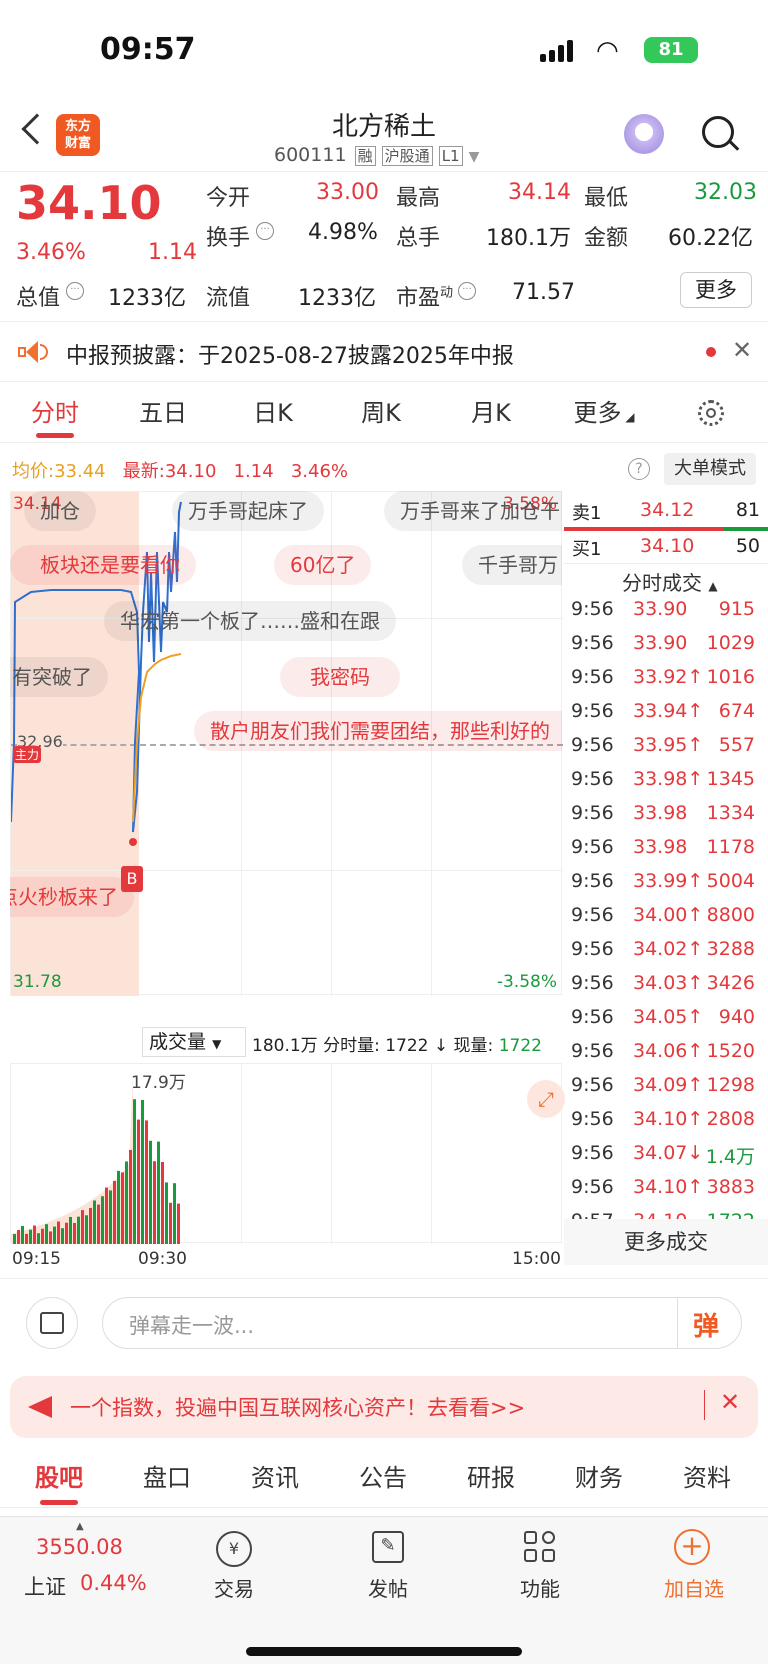  What do you see at coordinates (253, 471) in the screenshot?
I see `latest-change: 1.14` at bounding box center [253, 471].